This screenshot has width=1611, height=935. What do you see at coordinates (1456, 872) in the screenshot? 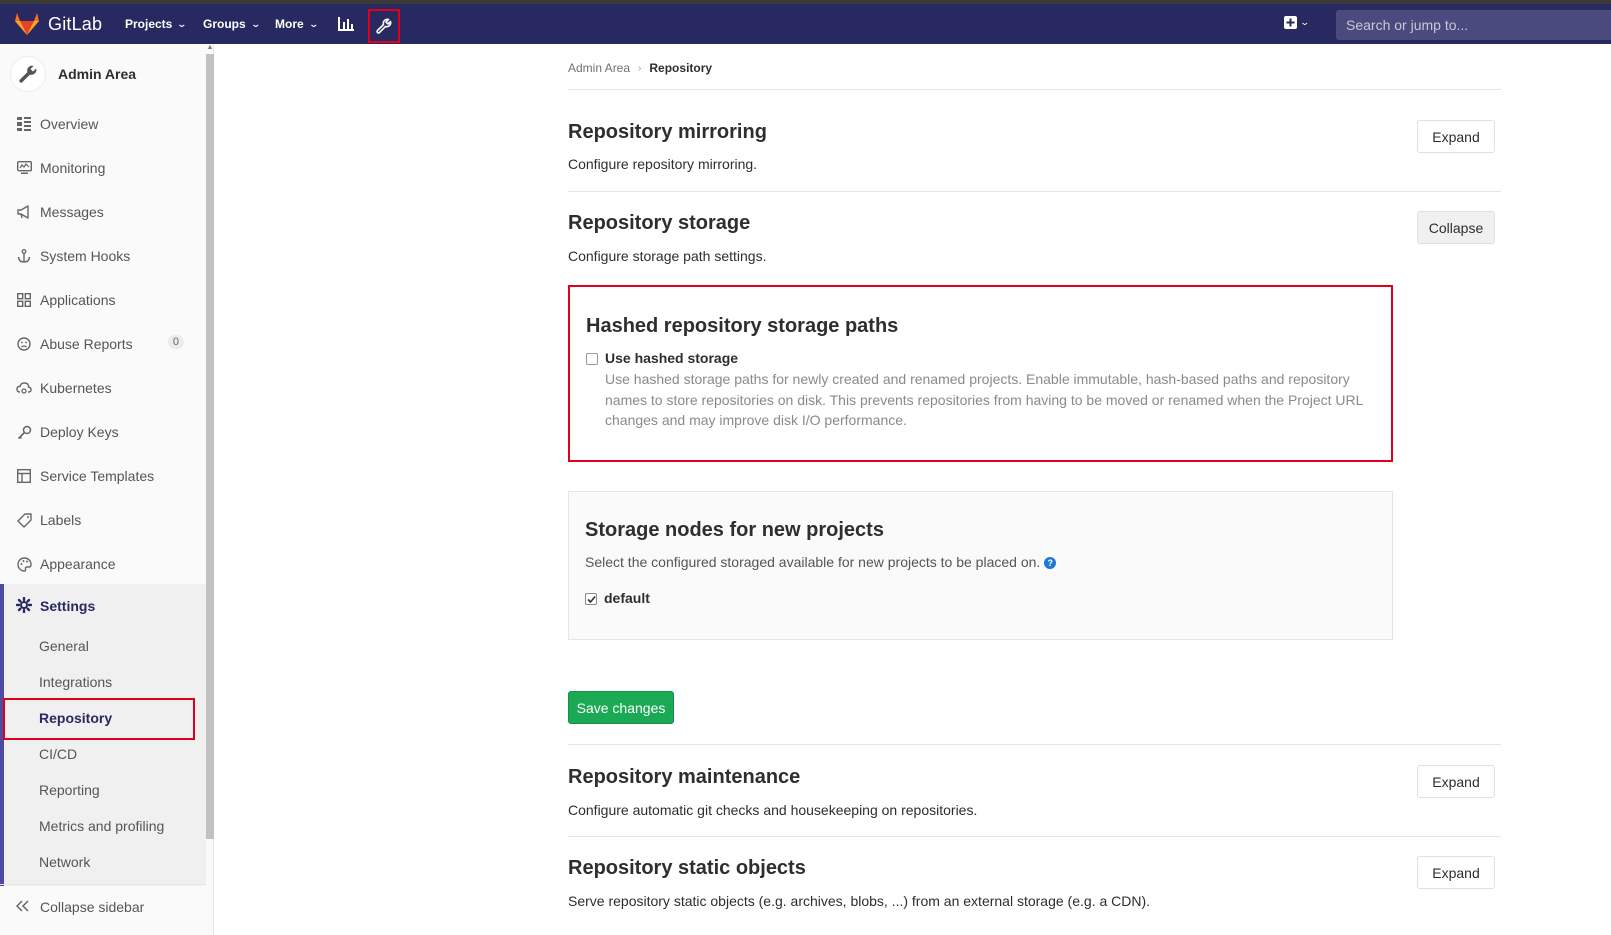
I see `expand-static-objects-button: Expand` at bounding box center [1456, 872].